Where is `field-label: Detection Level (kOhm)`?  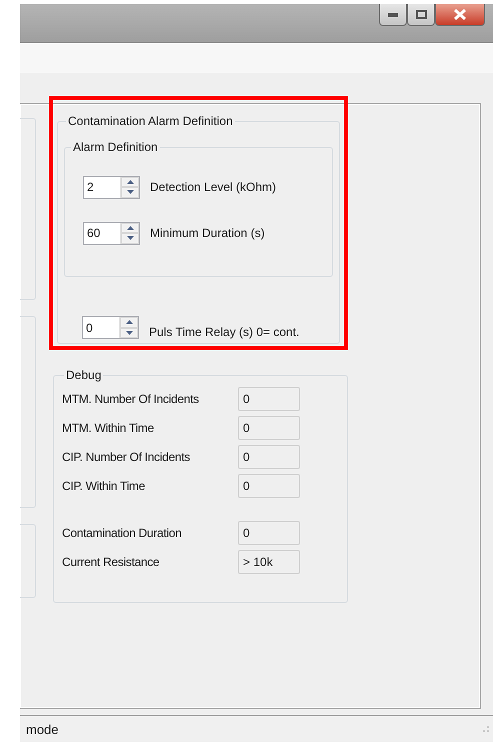 field-label: Detection Level (kOhm) is located at coordinates (213, 187).